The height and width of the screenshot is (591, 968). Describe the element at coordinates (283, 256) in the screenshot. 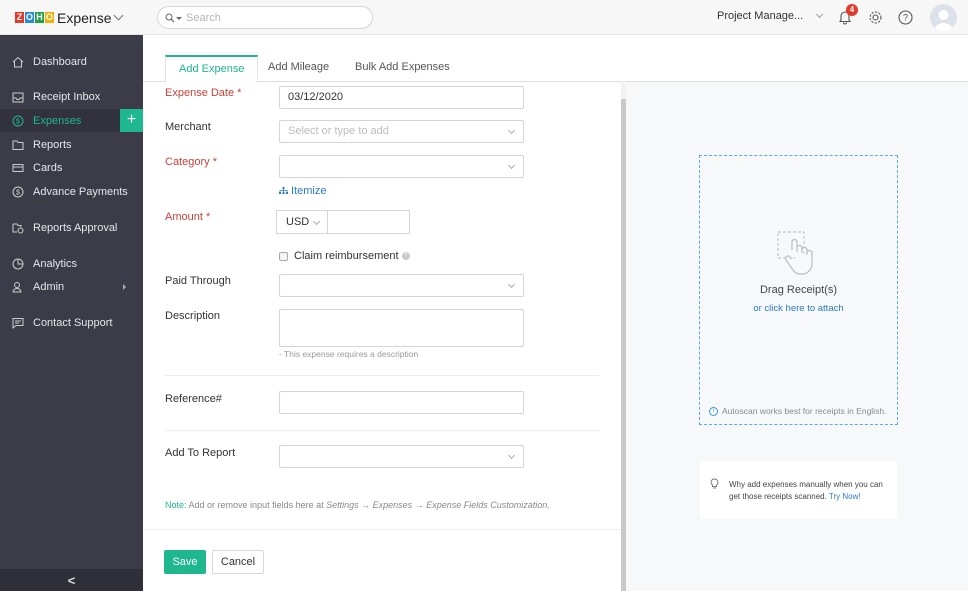

I see `claim-reimbursement-checkbox` at that location.